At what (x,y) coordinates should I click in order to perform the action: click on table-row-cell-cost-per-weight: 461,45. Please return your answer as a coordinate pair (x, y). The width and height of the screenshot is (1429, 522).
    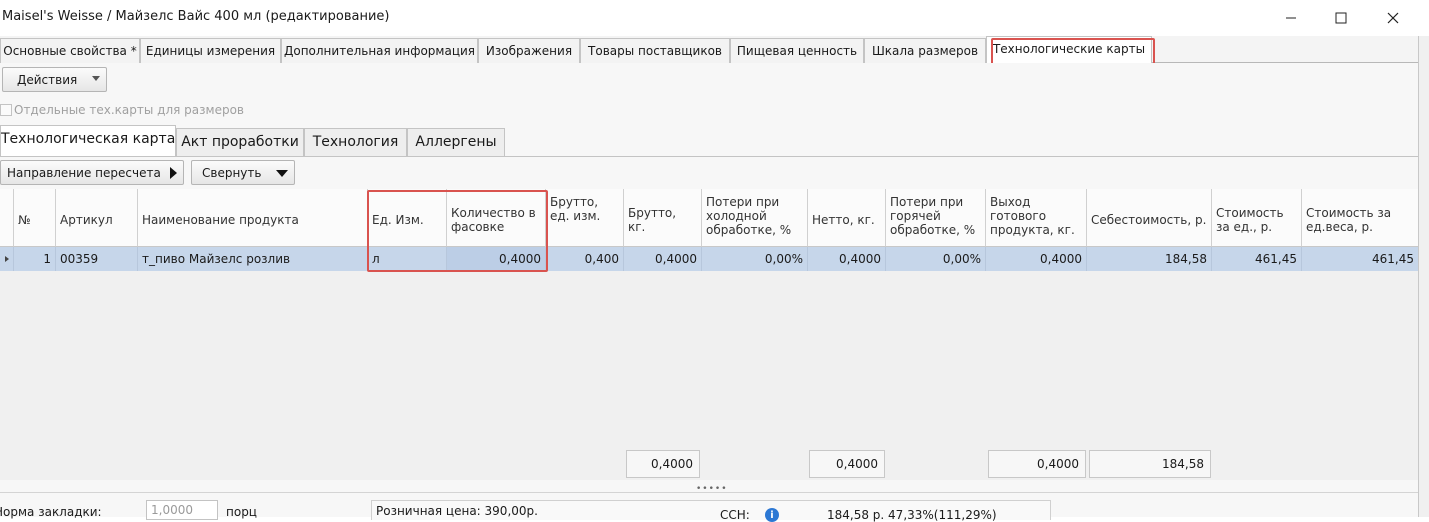
    Looking at the image, I should click on (1360, 259).